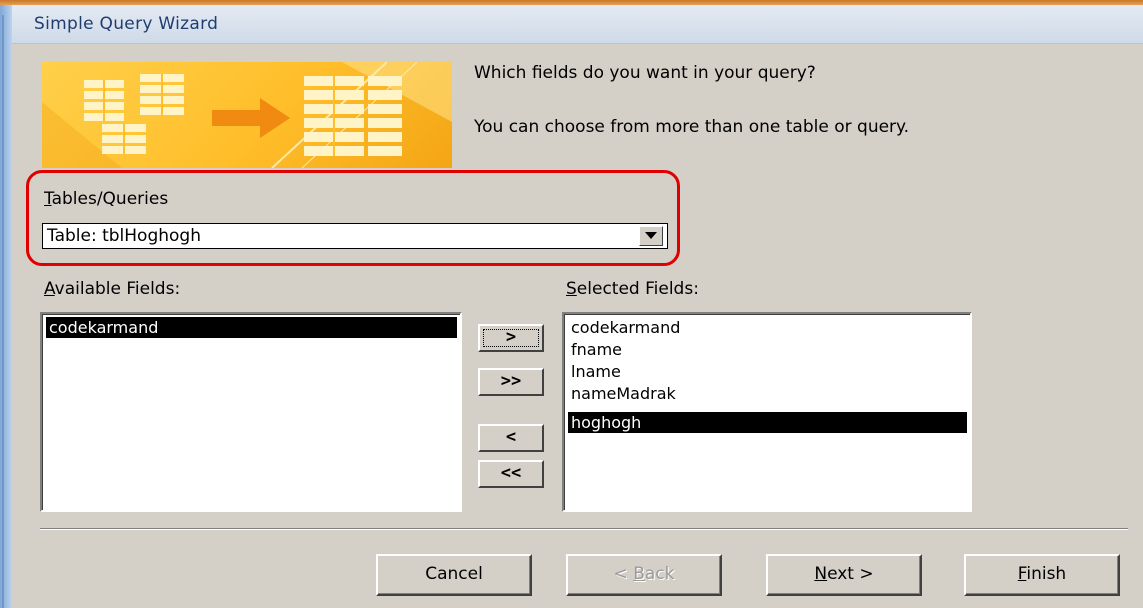 The width and height of the screenshot is (1143, 608). I want to click on wizard-banner-illustration, so click(247, 115).